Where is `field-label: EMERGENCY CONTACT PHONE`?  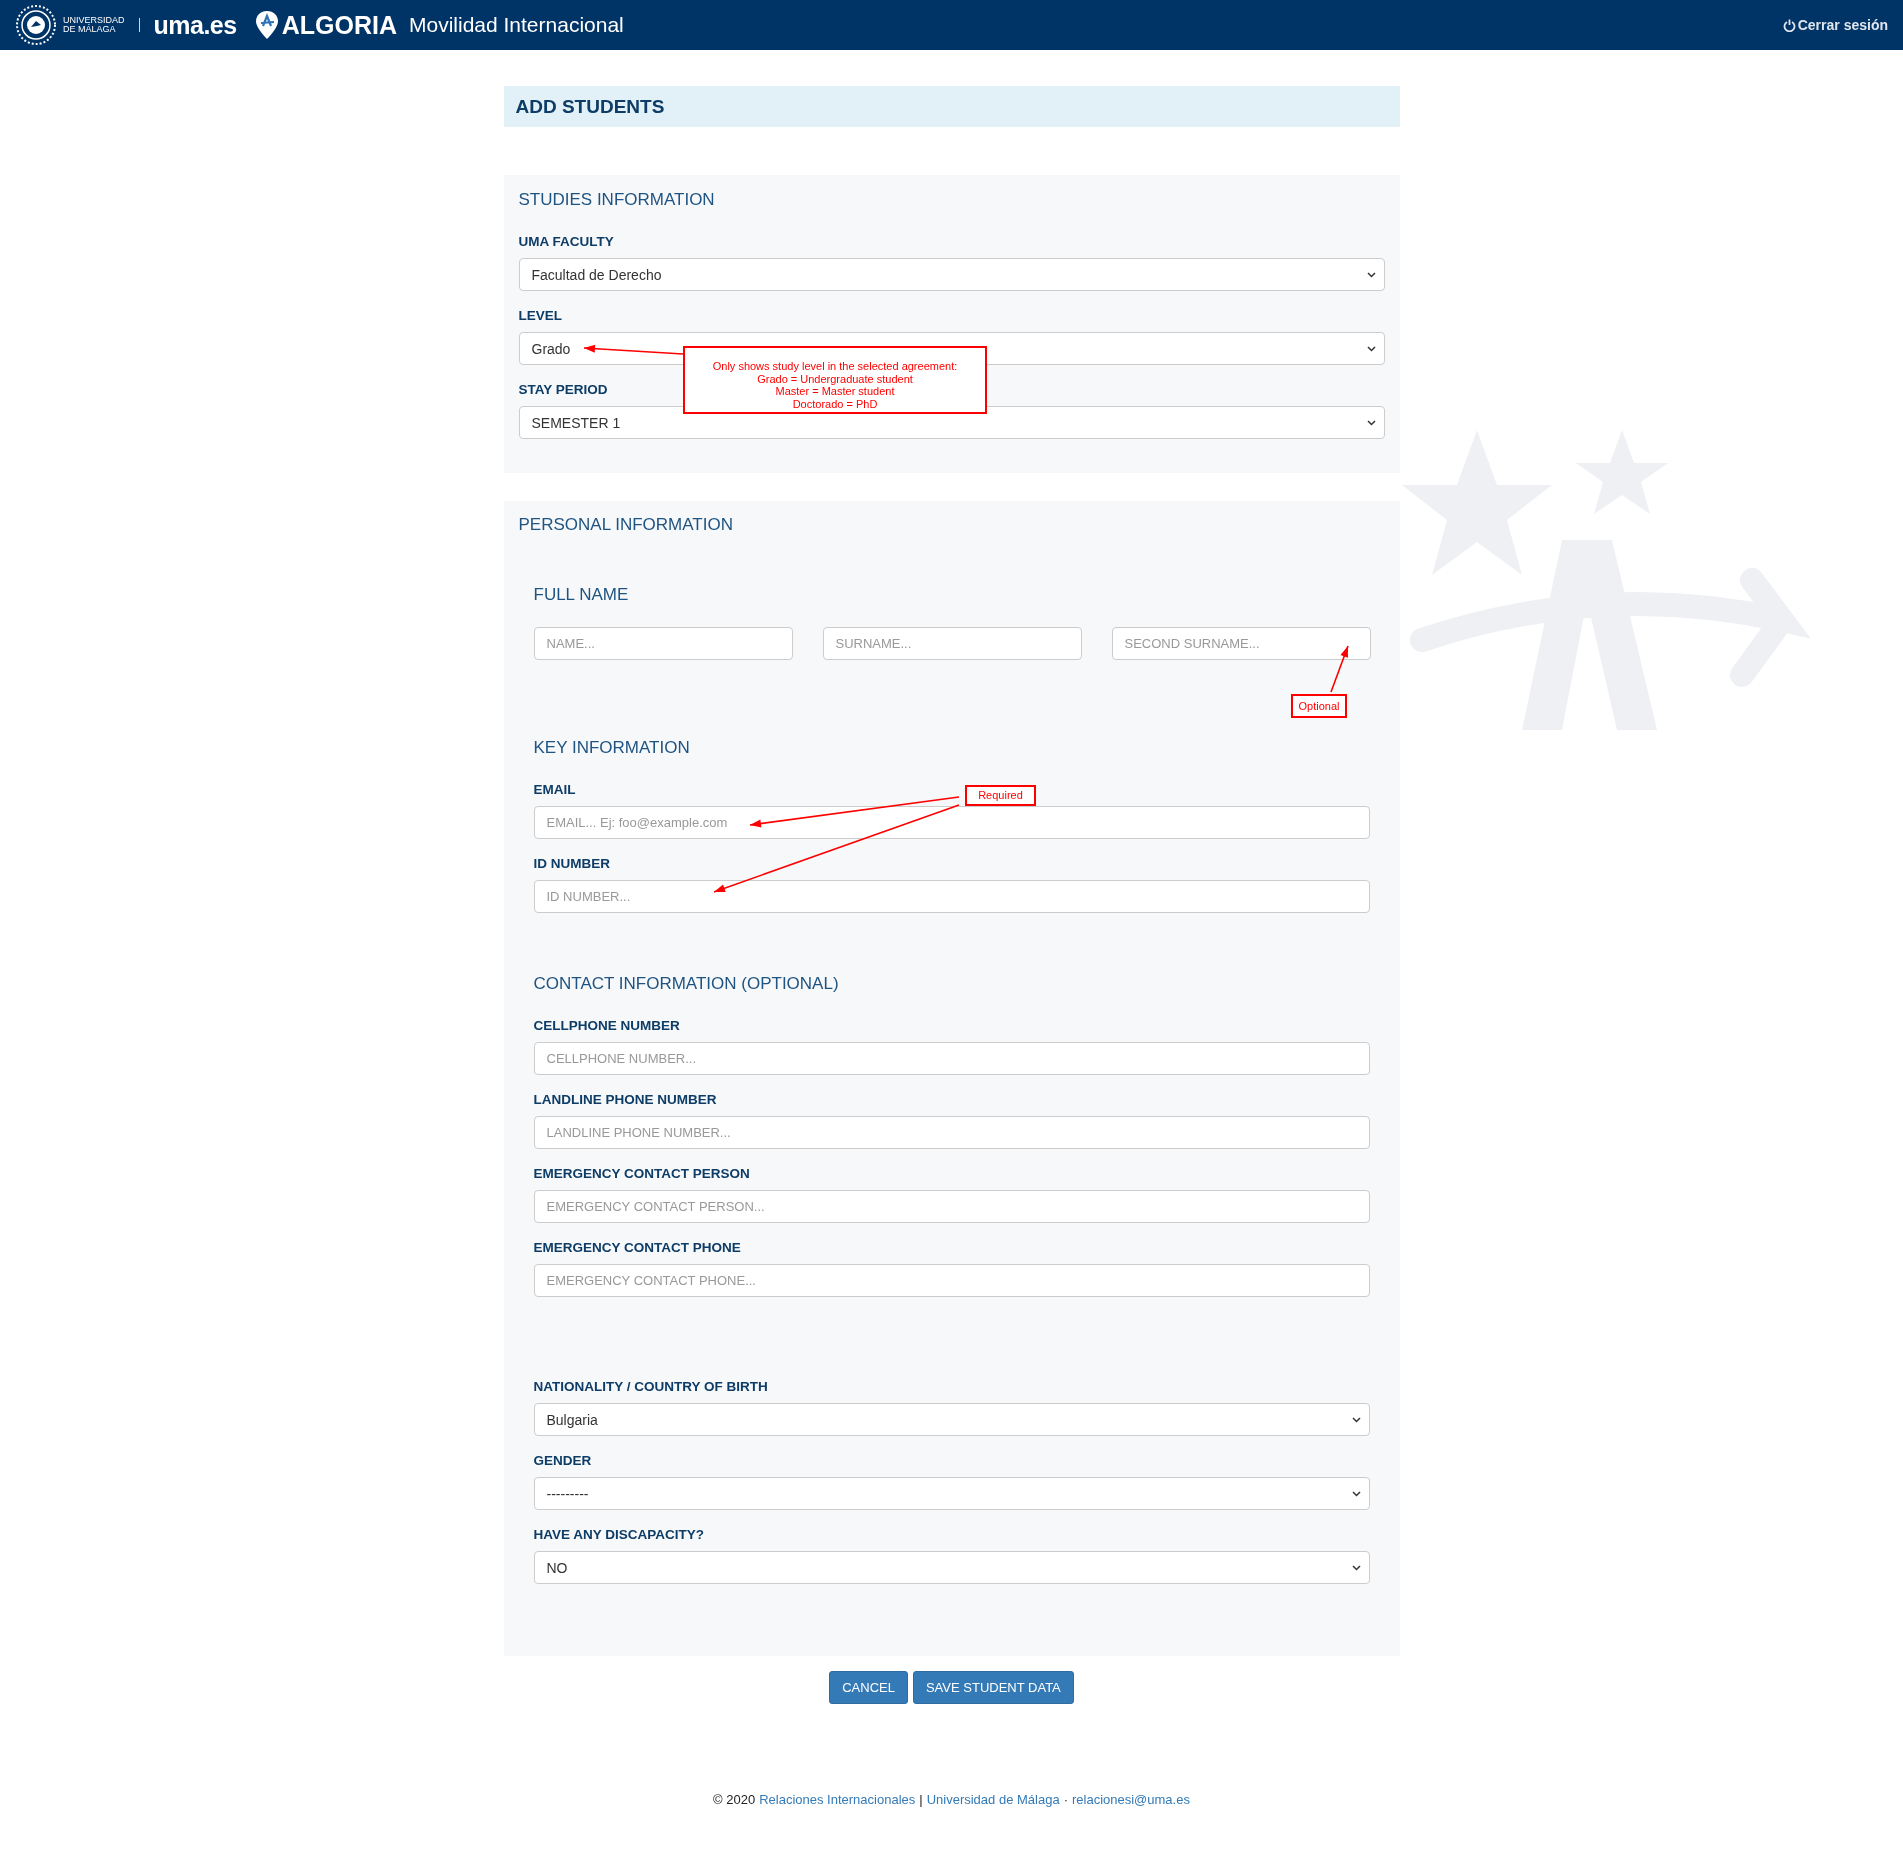 field-label: EMERGENCY CONTACT PHONE is located at coordinates (637, 1248).